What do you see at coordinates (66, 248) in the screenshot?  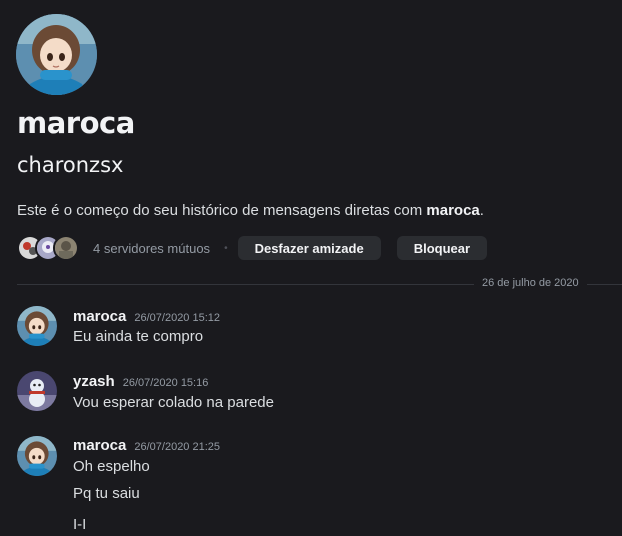 I see `server-icon` at bounding box center [66, 248].